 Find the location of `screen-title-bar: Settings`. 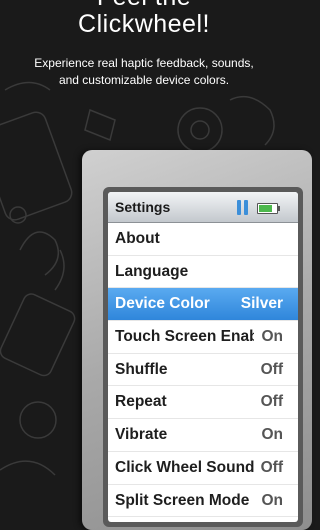

screen-title-bar: Settings is located at coordinates (203, 207).